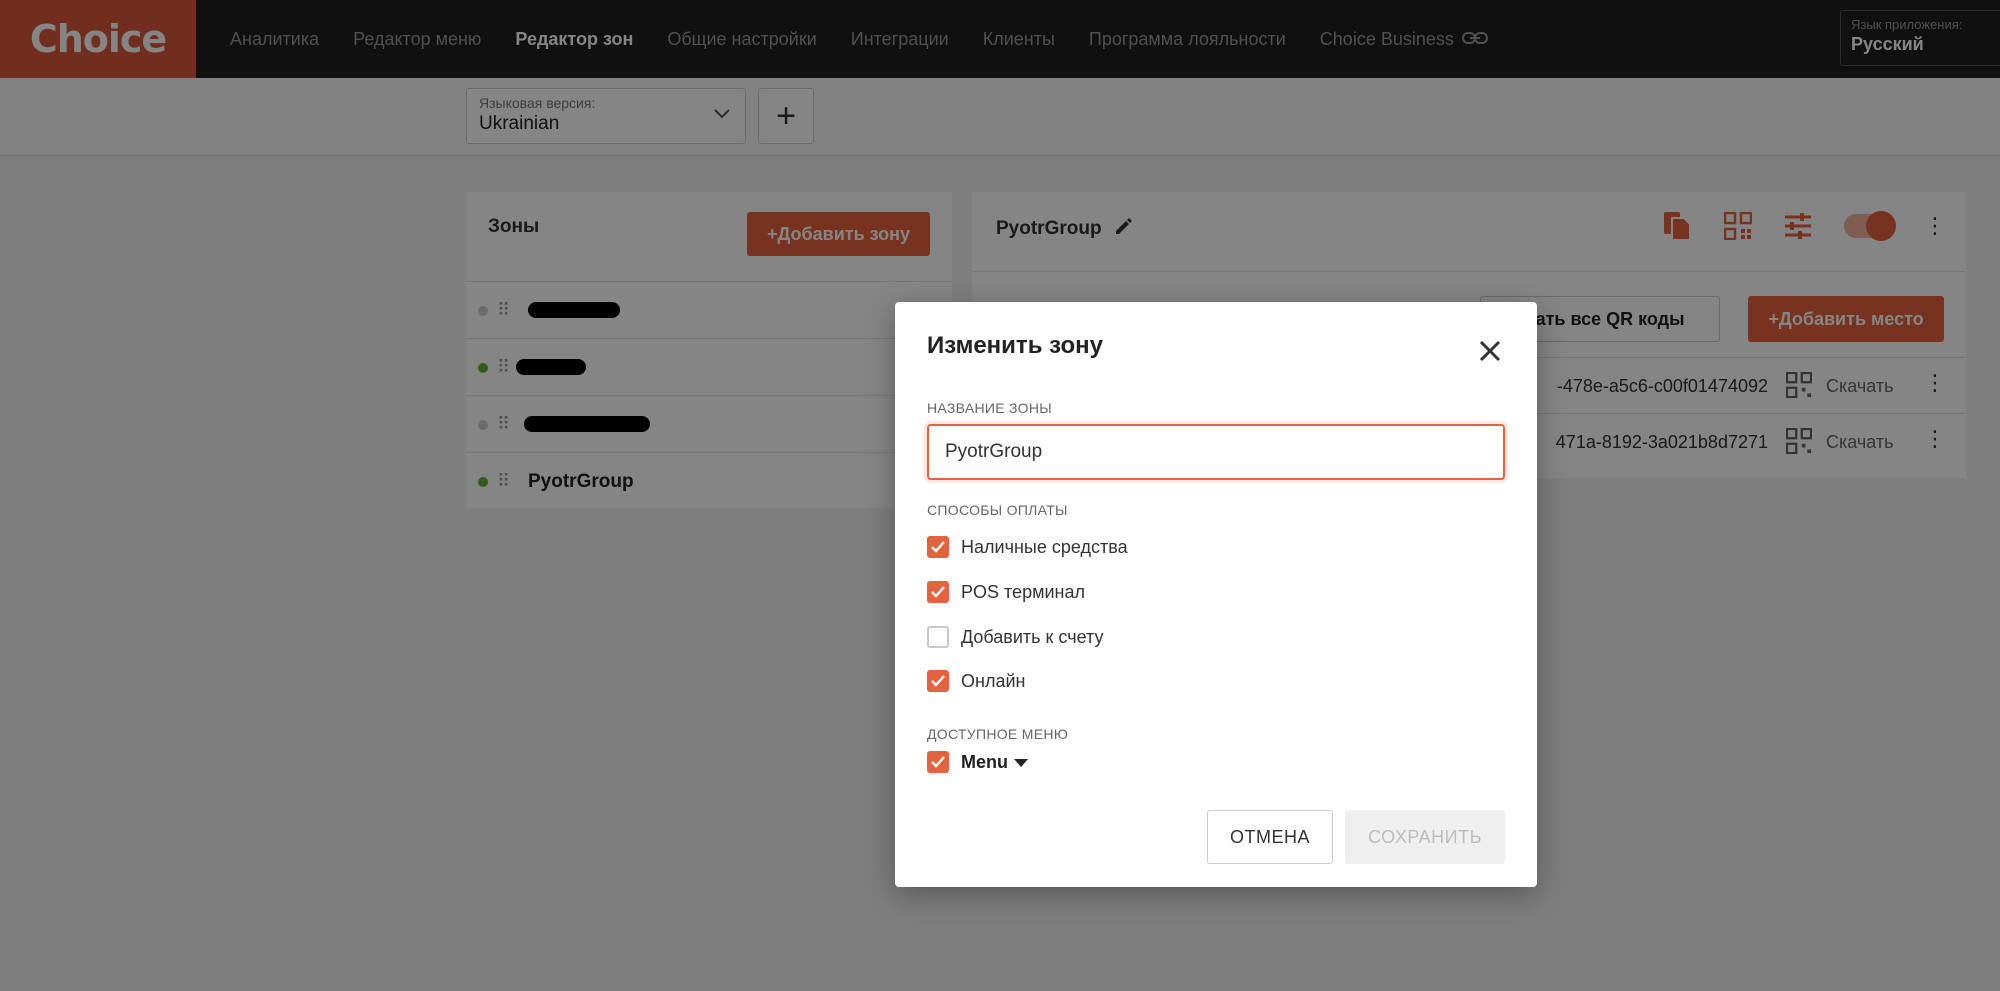 Image resolution: width=2000 pixels, height=991 pixels. What do you see at coordinates (993, 680) in the screenshot?
I see `payment-option-label: Онлайн` at bounding box center [993, 680].